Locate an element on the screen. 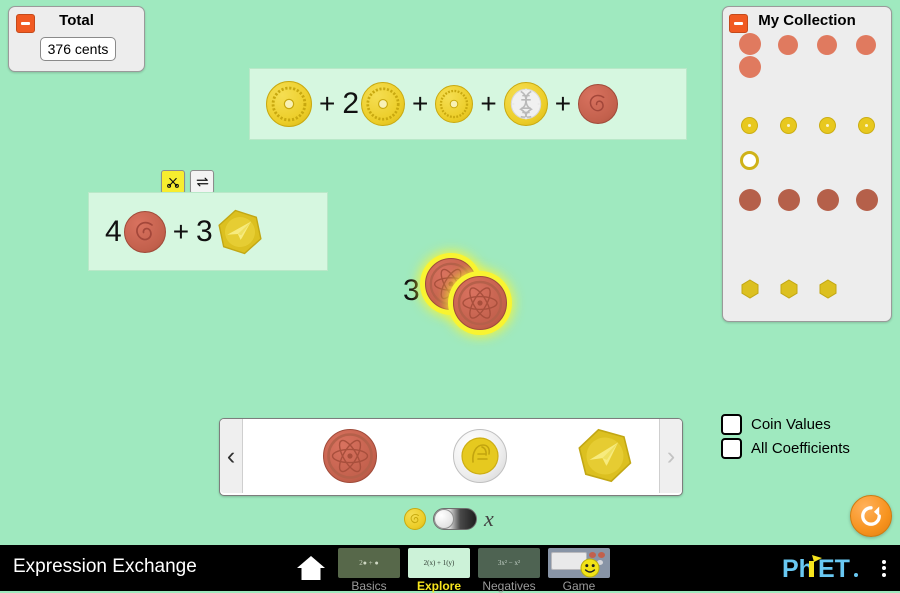 The width and height of the screenshot is (900, 593). sim-title: Expression Exchange is located at coordinates (105, 566).